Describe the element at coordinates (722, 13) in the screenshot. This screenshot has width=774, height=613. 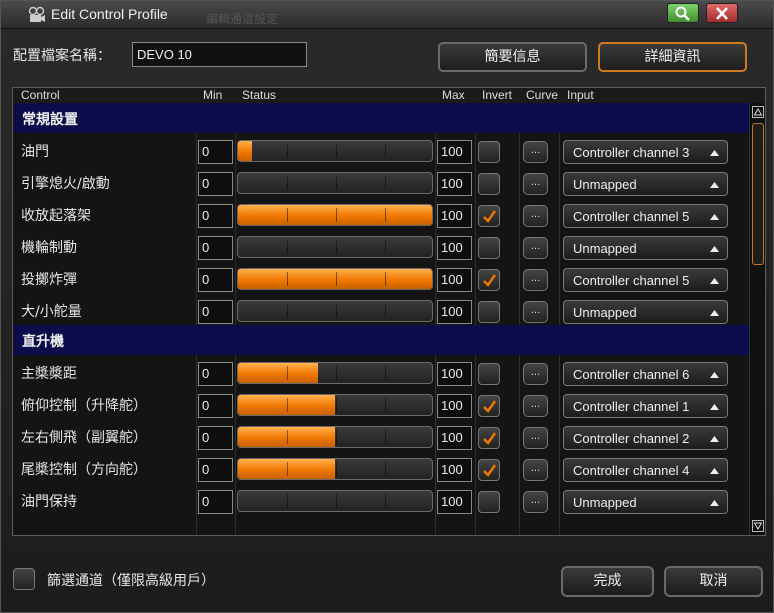
I see `close-button` at that location.